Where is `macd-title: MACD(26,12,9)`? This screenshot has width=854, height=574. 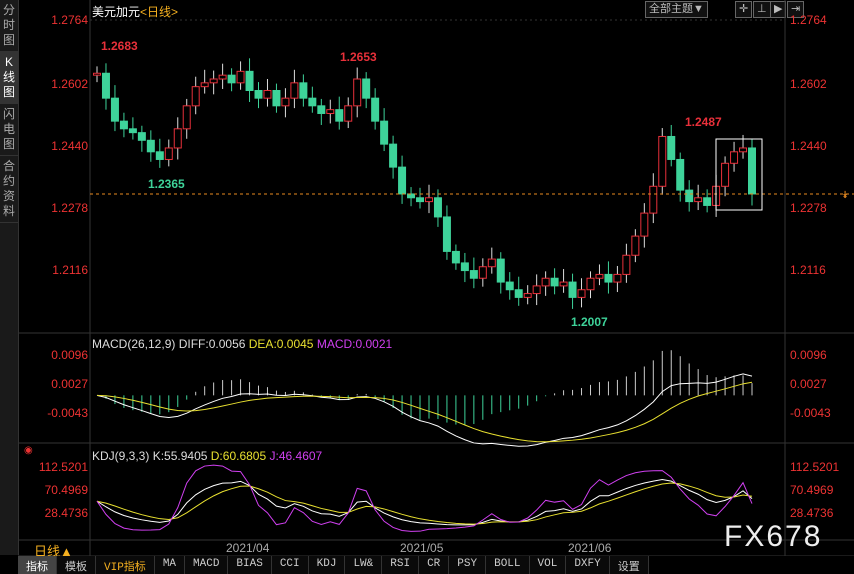 macd-title: MACD(26,12,9) is located at coordinates (134, 344).